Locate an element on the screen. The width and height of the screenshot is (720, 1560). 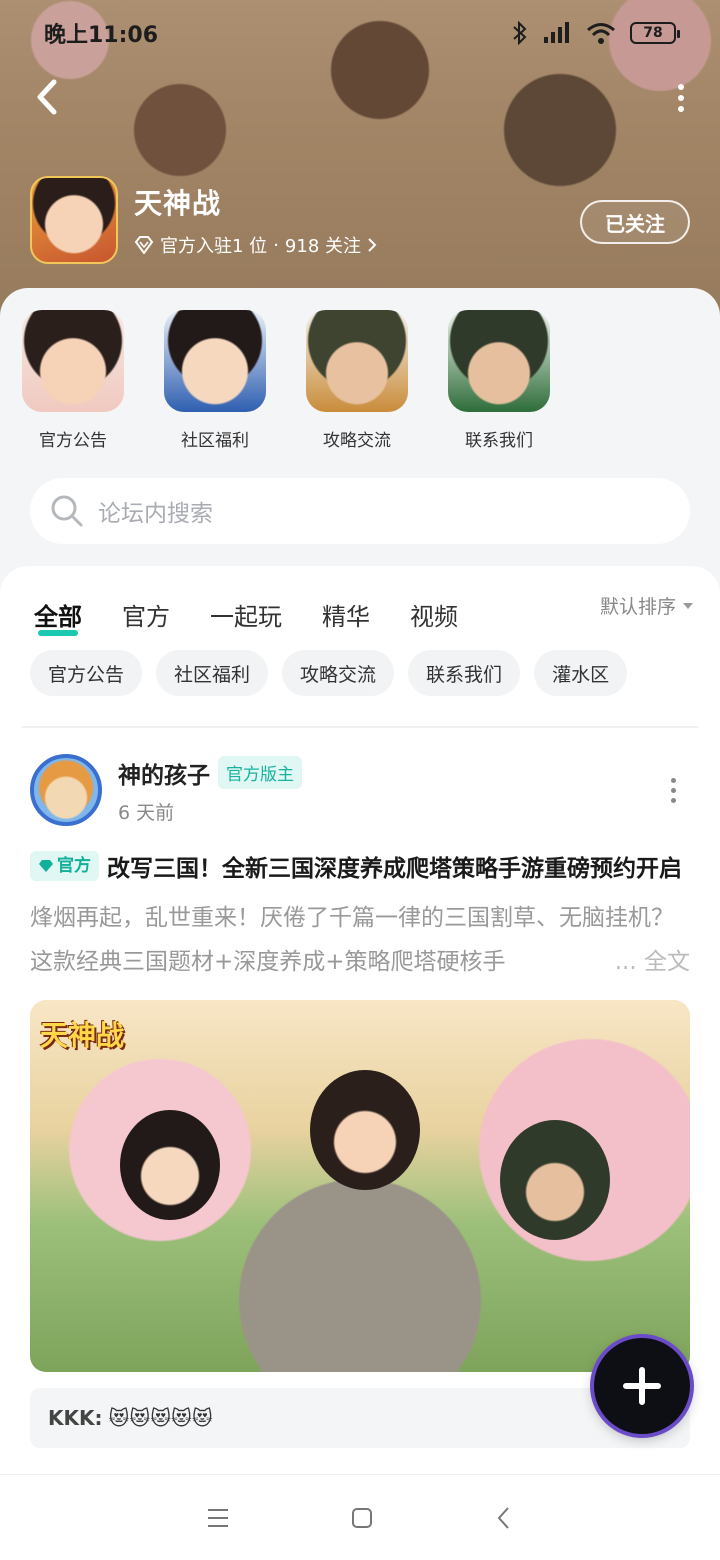
caret-down-icon is located at coordinates (688, 605).